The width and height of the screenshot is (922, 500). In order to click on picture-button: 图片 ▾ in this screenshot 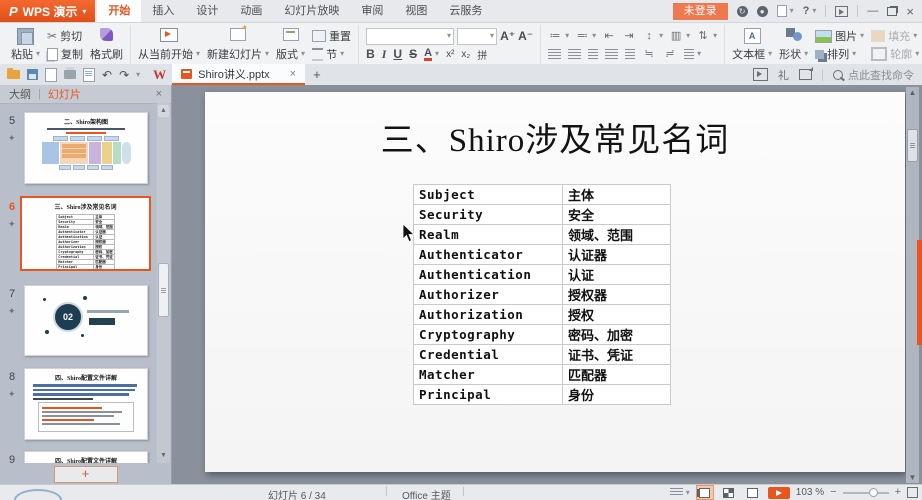, I will do `click(839, 36)`.